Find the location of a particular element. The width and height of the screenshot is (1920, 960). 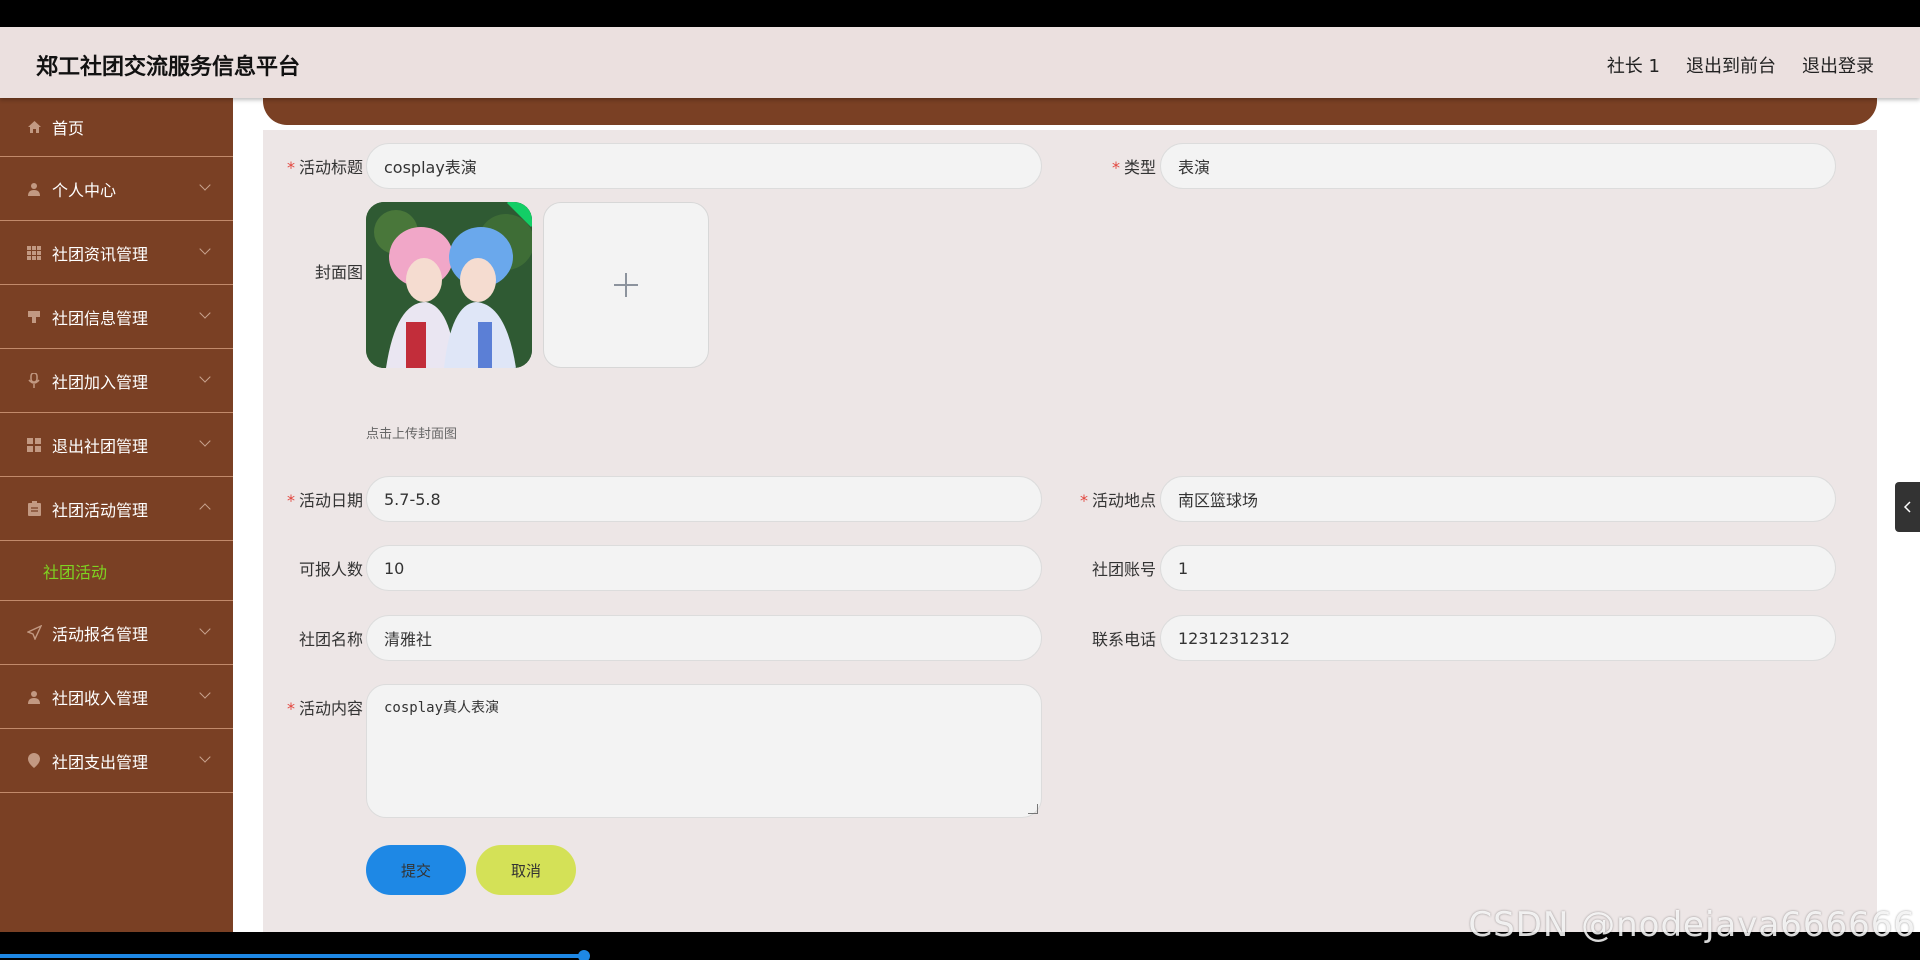

type-label: * 类型 is located at coordinates (1133, 167).